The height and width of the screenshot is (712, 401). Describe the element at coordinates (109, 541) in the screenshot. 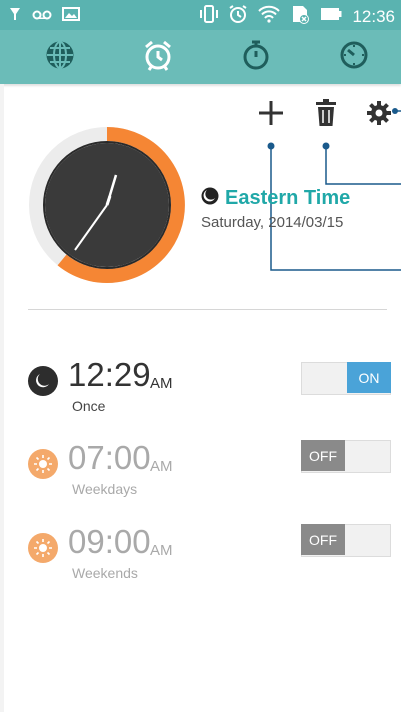

I see `alarm-time: 09:00` at that location.